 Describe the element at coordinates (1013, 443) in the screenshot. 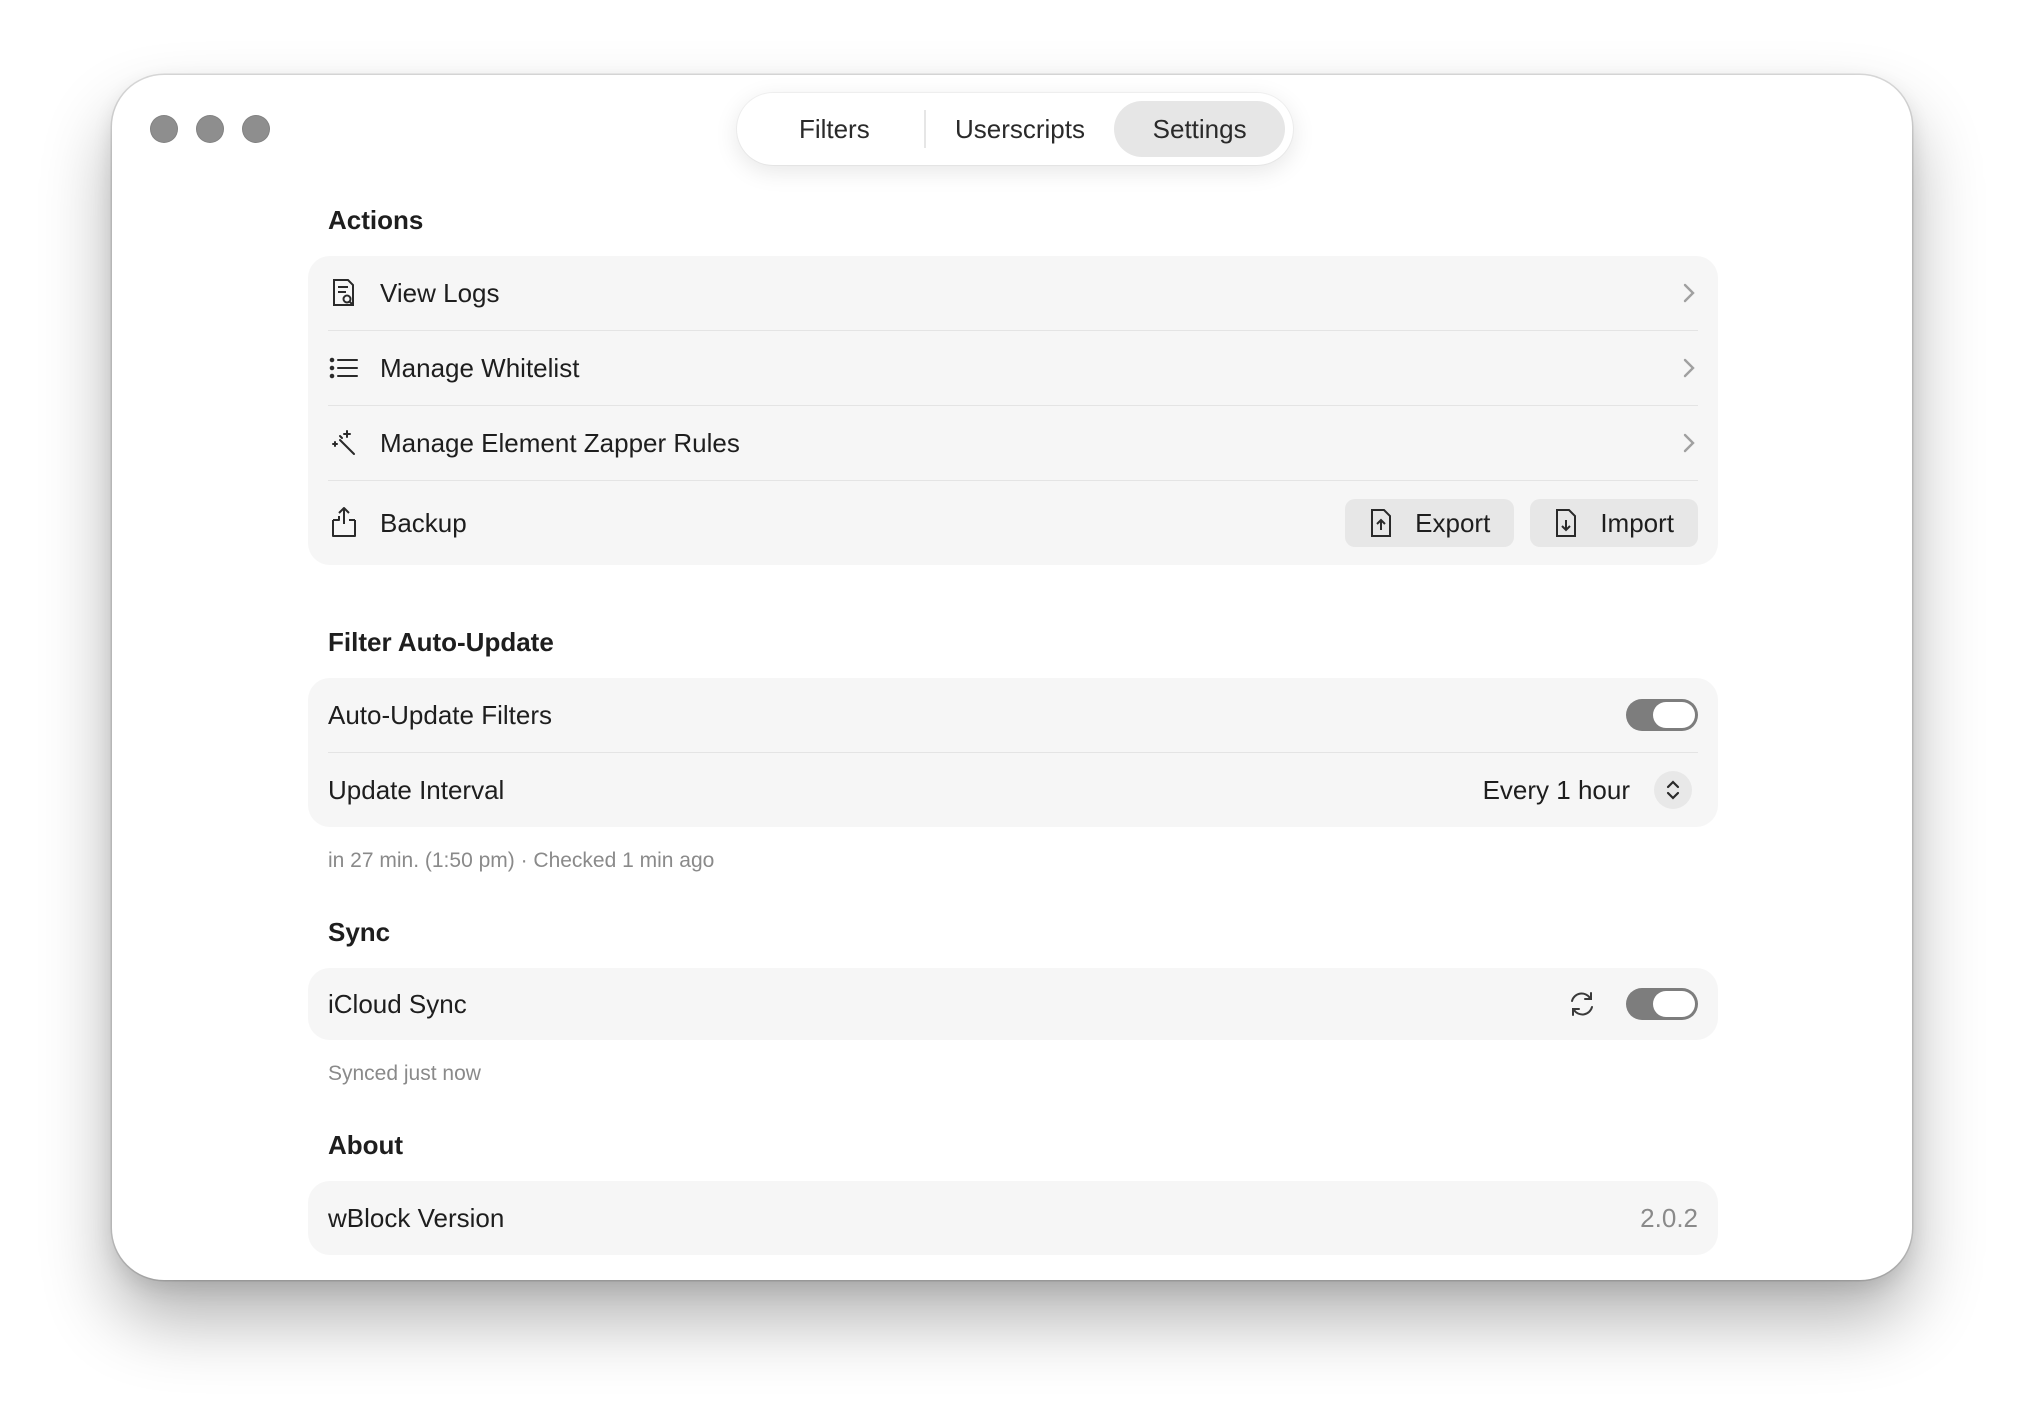

I see `manage-zapper-row: Manage Element Zapper Rules` at that location.